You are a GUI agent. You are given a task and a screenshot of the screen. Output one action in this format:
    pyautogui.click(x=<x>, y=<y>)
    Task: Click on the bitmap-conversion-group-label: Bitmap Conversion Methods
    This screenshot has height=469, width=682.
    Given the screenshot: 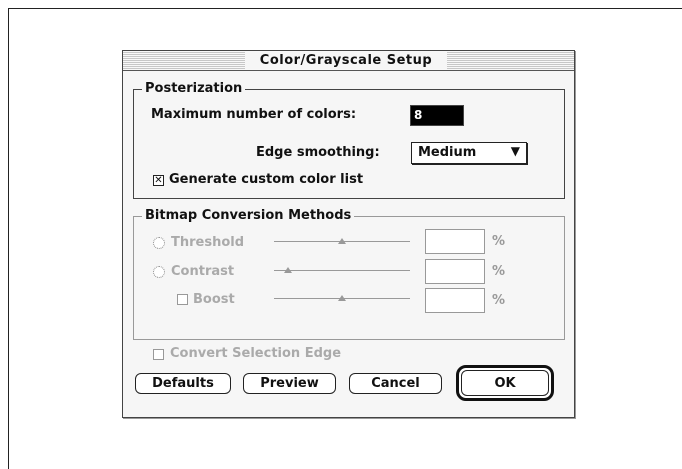 What is the action you would take?
    pyautogui.click(x=248, y=216)
    